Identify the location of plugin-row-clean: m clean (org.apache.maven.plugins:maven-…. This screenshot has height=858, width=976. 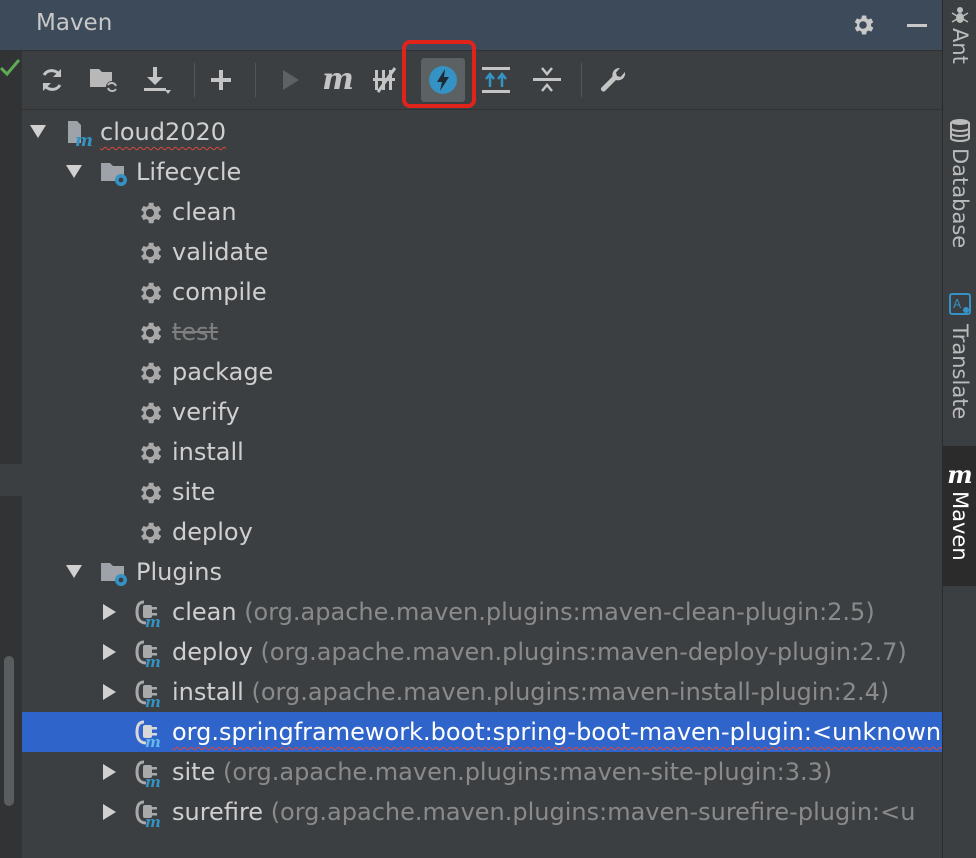
(482, 612).